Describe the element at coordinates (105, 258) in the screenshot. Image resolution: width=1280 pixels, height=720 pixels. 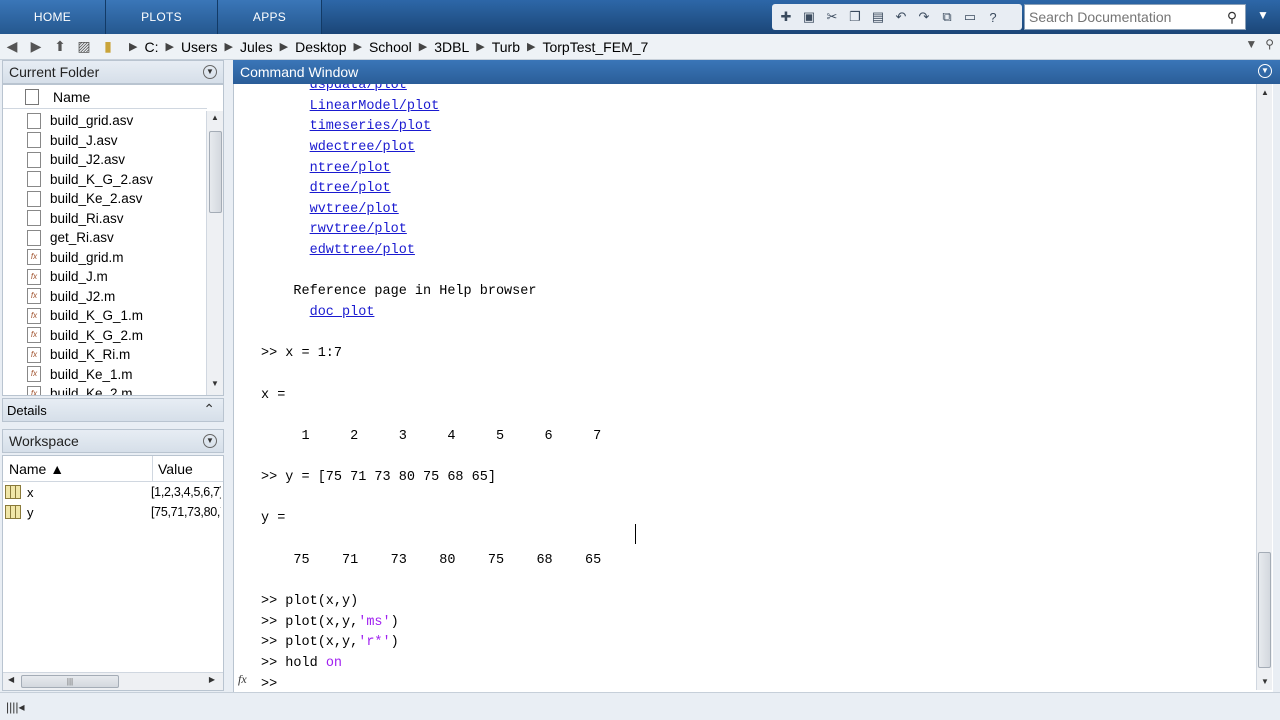
I see `file-item: fx build_grid.m` at that location.